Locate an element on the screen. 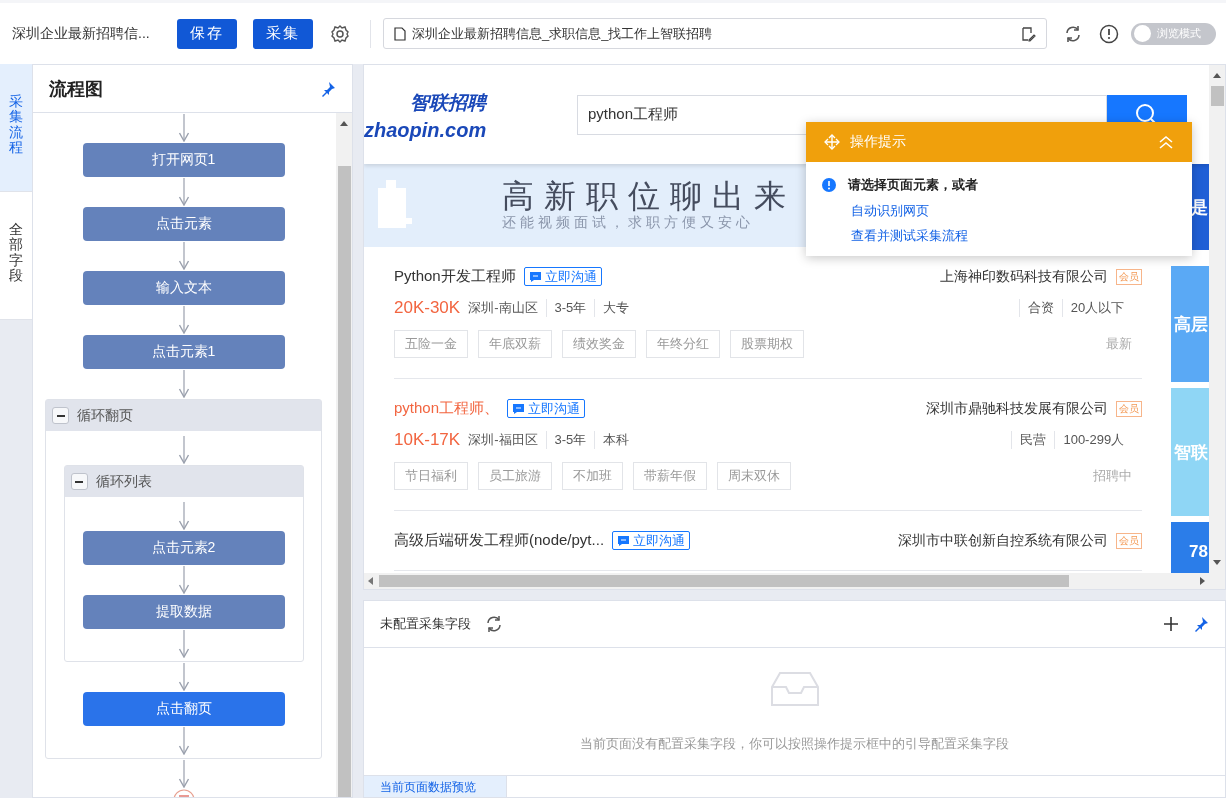  flow-node: 输入文本 is located at coordinates (183, 288).